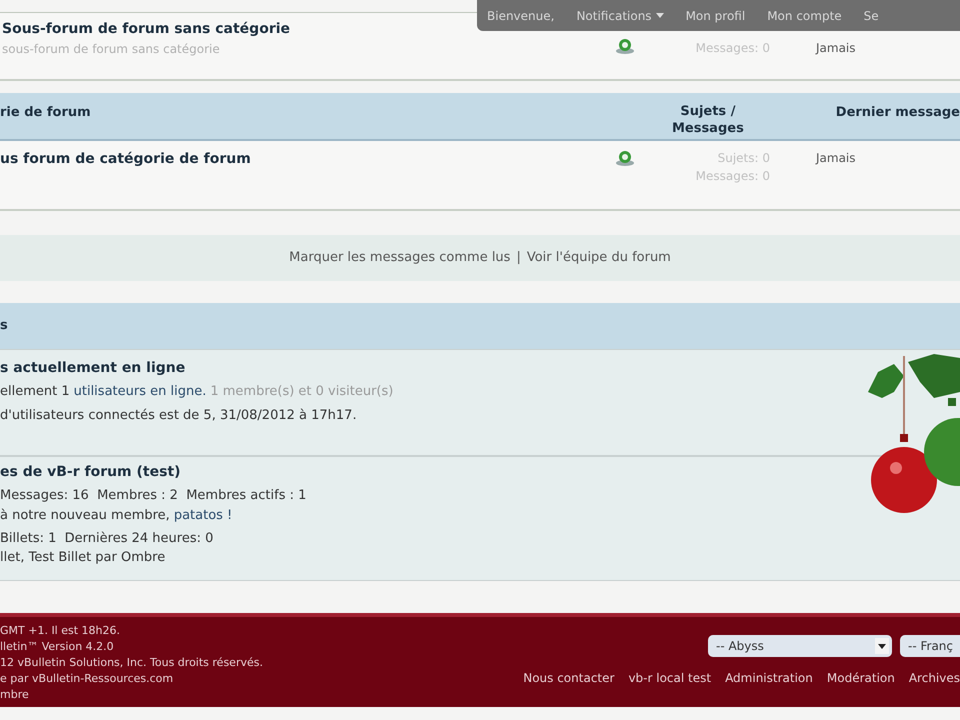 This screenshot has height=720, width=960. I want to click on category-title: rie de forum, so click(334, 121).